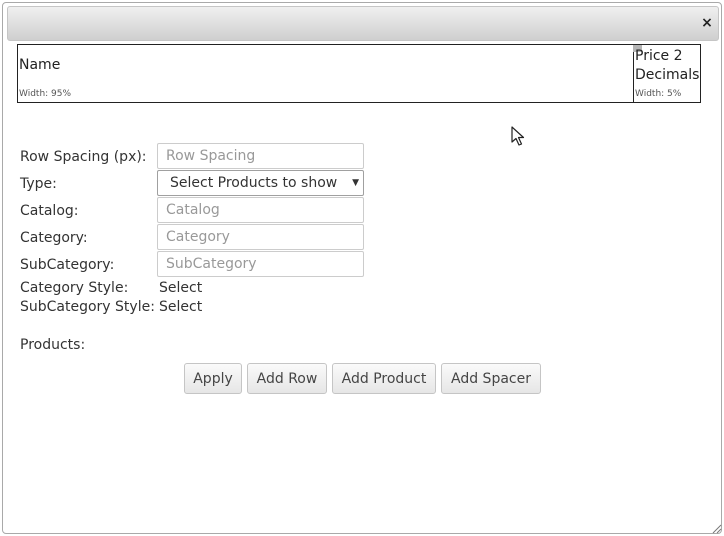  I want to click on add-row-button: Add Row, so click(287, 378).